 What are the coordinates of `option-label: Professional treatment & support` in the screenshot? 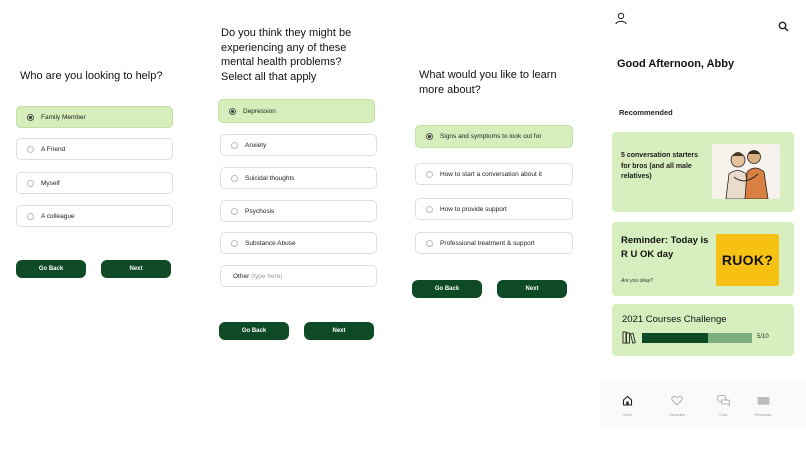 It's located at (487, 243).